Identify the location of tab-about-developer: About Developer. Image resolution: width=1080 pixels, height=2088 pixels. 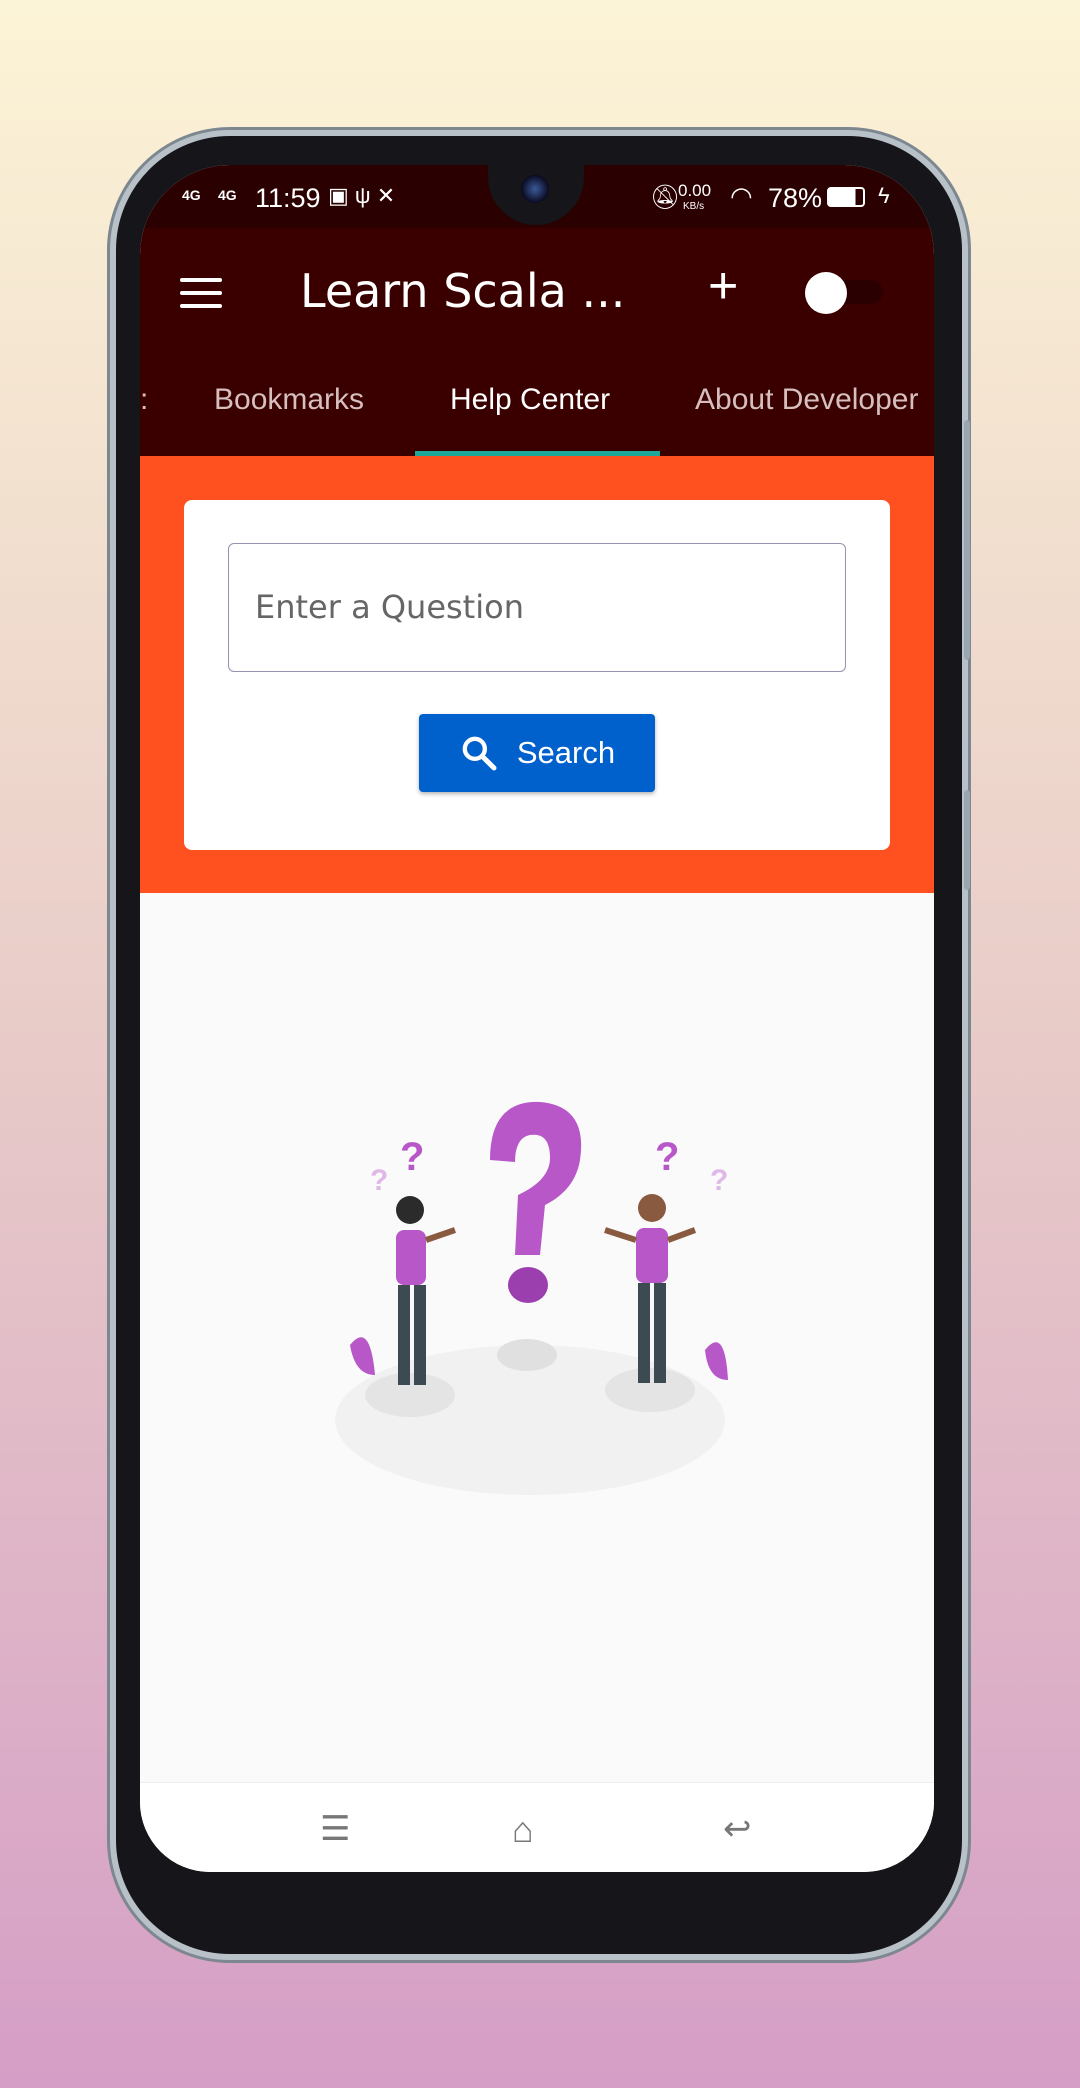
(806, 400).